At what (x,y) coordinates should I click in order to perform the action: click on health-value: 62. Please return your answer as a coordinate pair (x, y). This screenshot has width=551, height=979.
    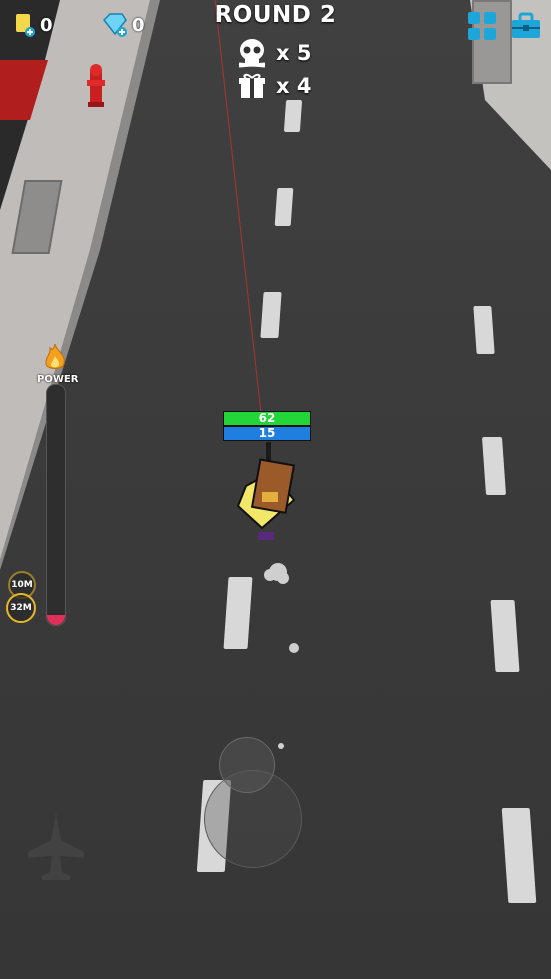
    Looking at the image, I should click on (267, 418).